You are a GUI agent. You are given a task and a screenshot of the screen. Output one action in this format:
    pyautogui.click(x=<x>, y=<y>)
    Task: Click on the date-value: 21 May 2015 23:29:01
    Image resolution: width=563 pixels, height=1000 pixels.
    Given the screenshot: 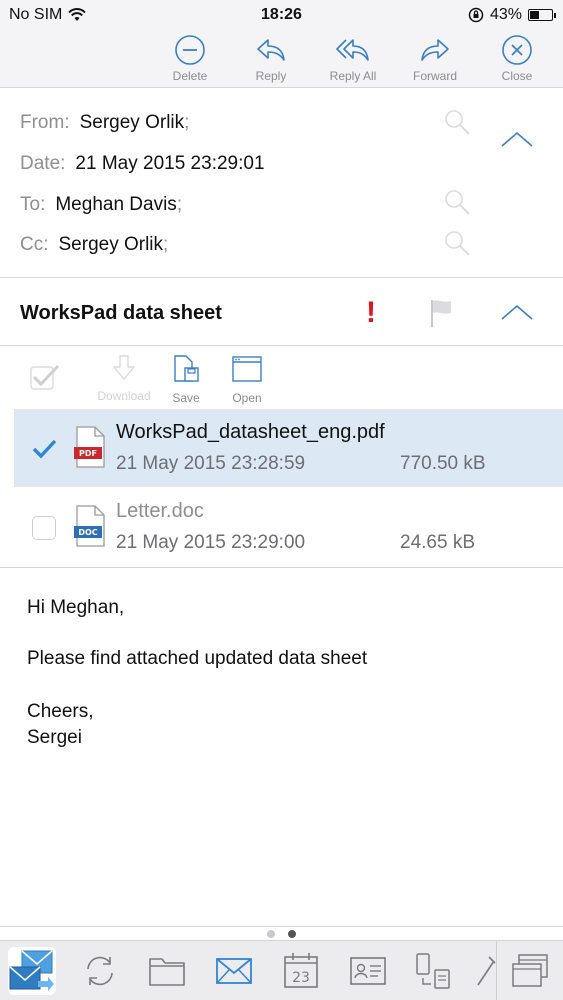 What is the action you would take?
    pyautogui.click(x=170, y=163)
    